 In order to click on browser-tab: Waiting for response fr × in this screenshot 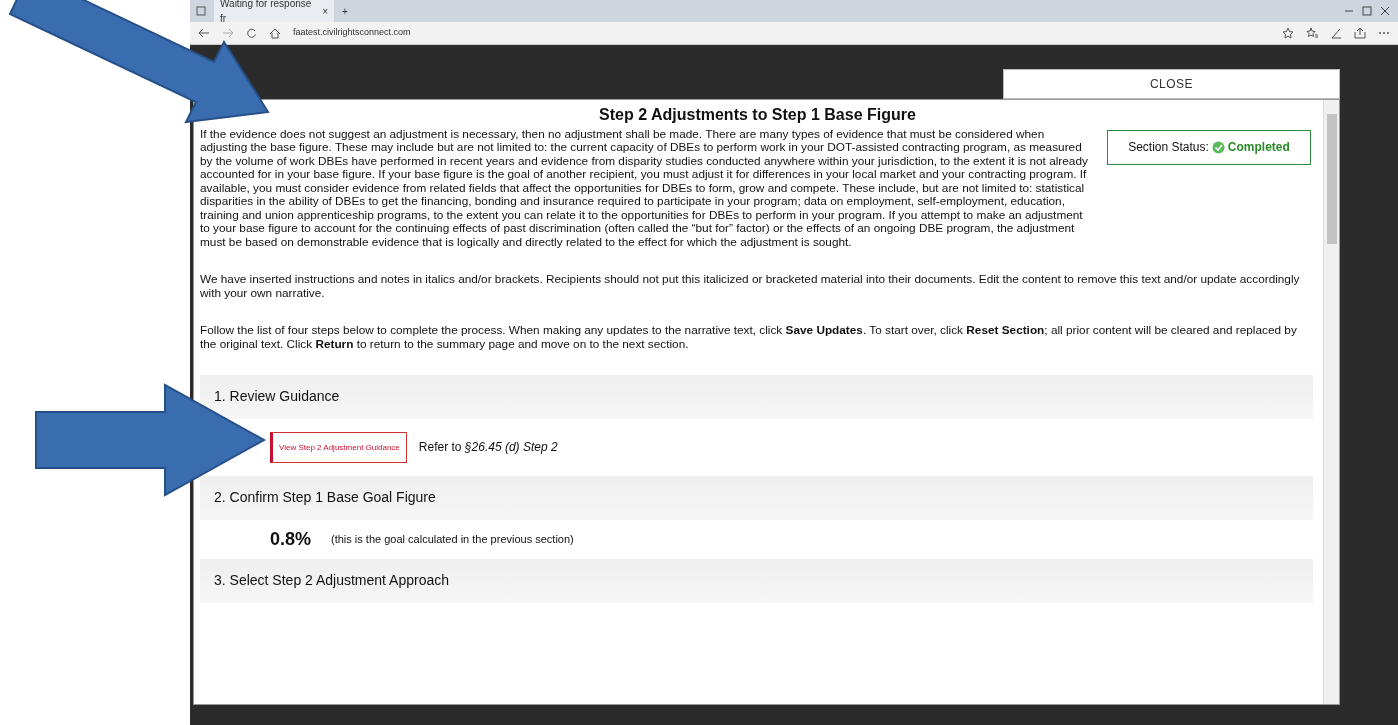, I will do `click(274, 11)`.